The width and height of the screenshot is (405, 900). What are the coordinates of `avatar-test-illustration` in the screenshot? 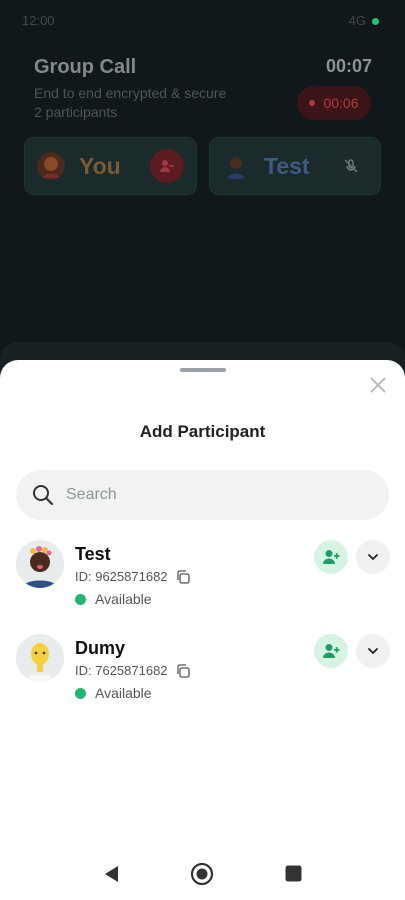 It's located at (40, 564).